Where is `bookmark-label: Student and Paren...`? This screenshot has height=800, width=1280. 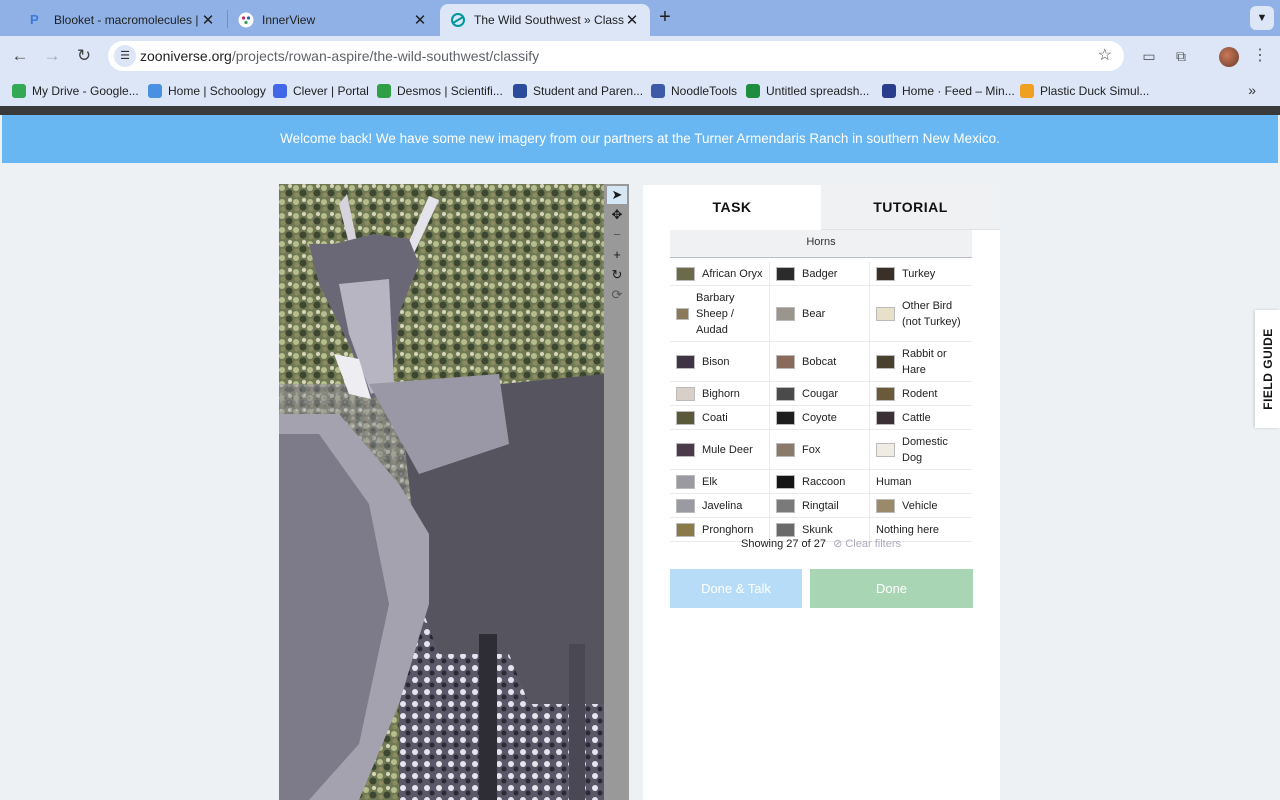
bookmark-label: Student and Paren... is located at coordinates (588, 91).